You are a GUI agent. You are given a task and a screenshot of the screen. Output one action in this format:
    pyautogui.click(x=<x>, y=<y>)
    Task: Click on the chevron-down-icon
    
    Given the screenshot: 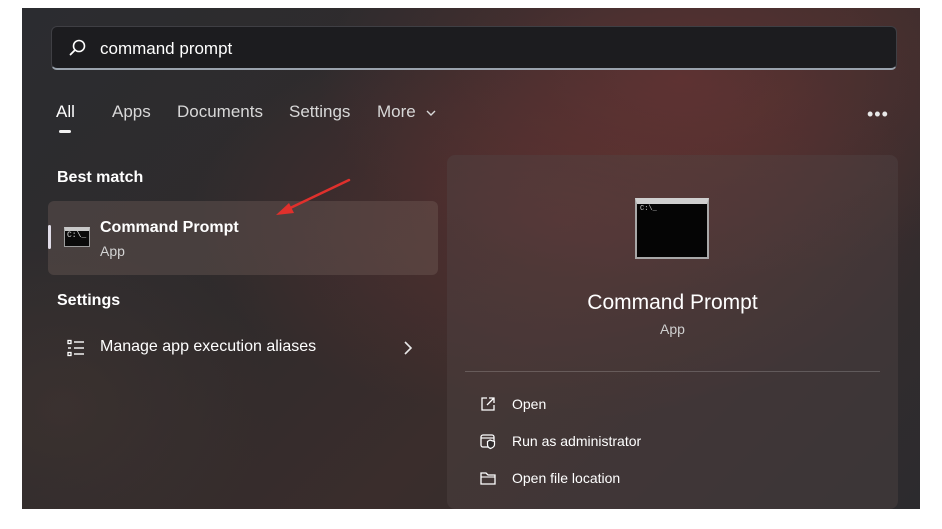 What is the action you would take?
    pyautogui.click(x=431, y=113)
    